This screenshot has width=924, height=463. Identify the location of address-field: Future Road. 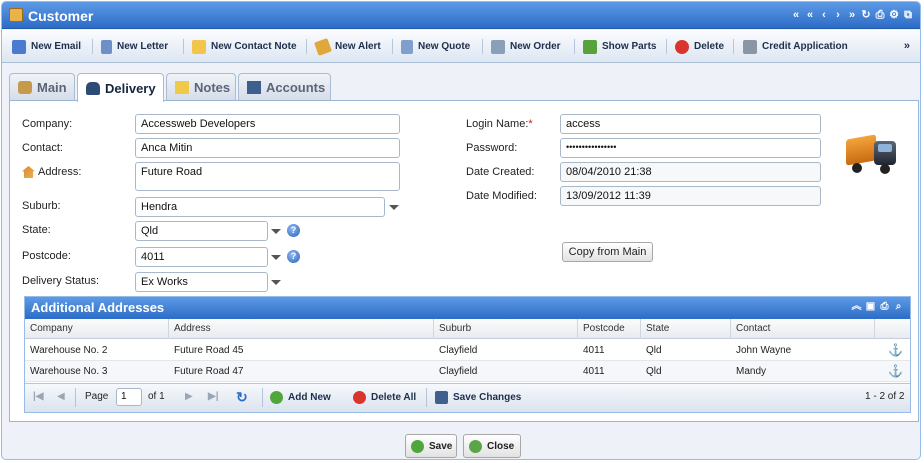
(267, 176).